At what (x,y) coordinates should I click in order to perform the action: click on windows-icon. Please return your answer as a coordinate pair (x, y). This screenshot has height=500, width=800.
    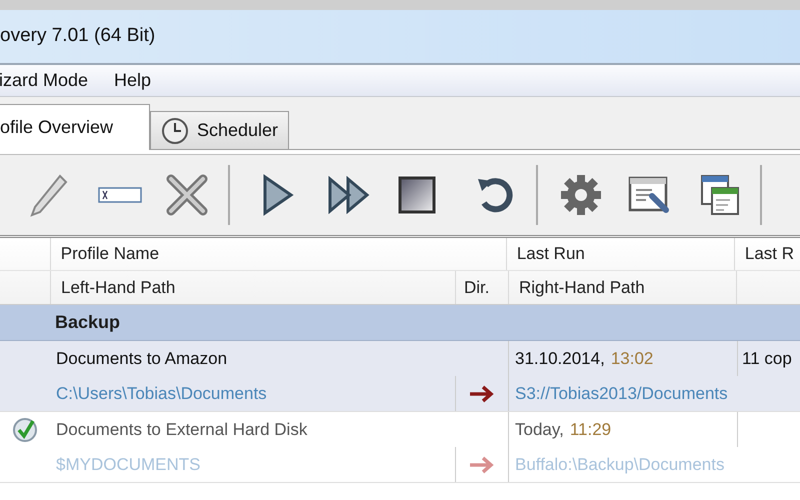
    Looking at the image, I should click on (720, 195).